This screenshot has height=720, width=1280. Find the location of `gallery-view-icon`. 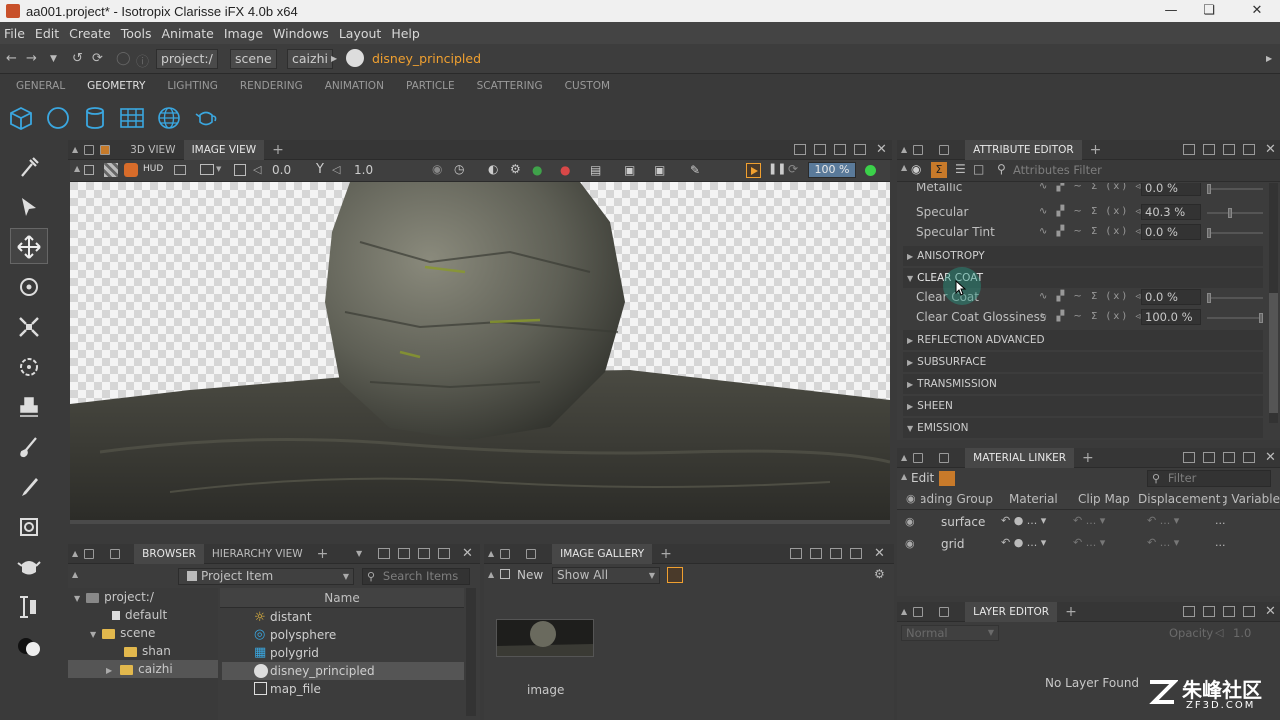

gallery-view-icon is located at coordinates (675, 575).